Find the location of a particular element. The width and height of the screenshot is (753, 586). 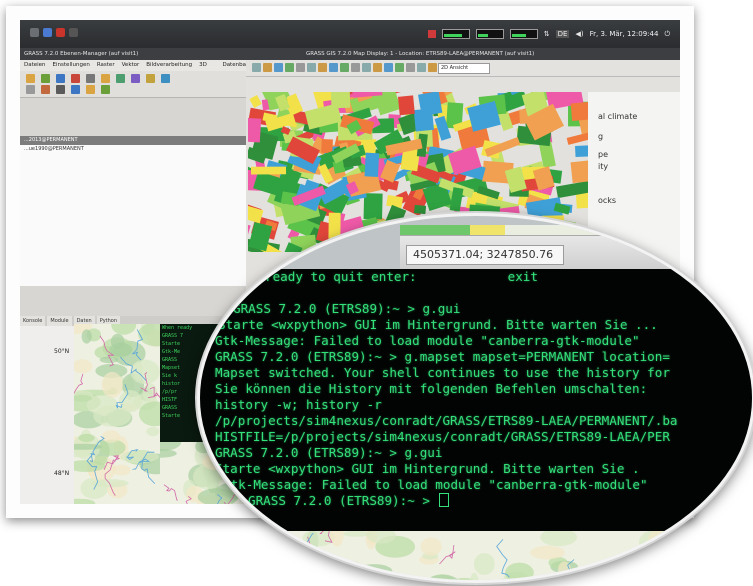

menu-item: Bildverarbeitung is located at coordinates (169, 65).